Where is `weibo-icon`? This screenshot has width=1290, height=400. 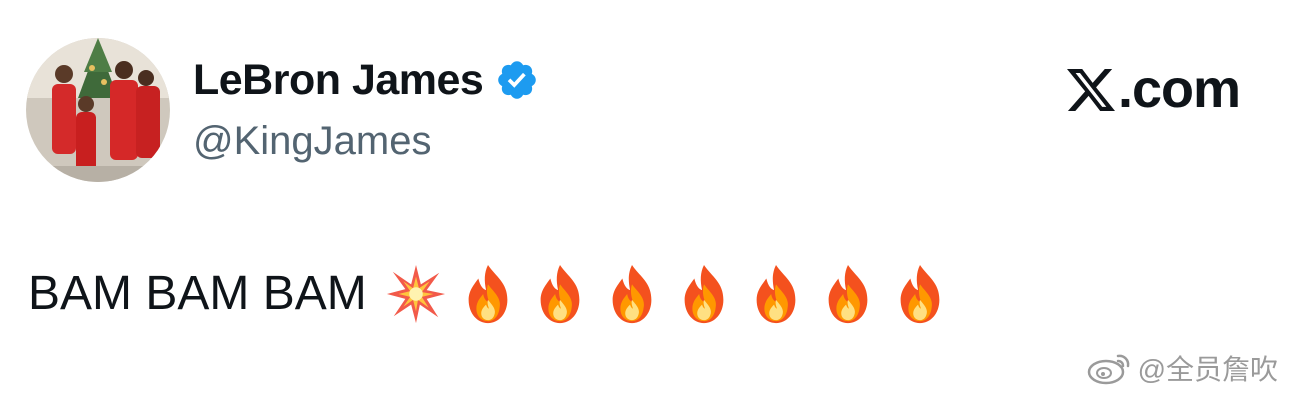
weibo-icon is located at coordinates (1110, 368).